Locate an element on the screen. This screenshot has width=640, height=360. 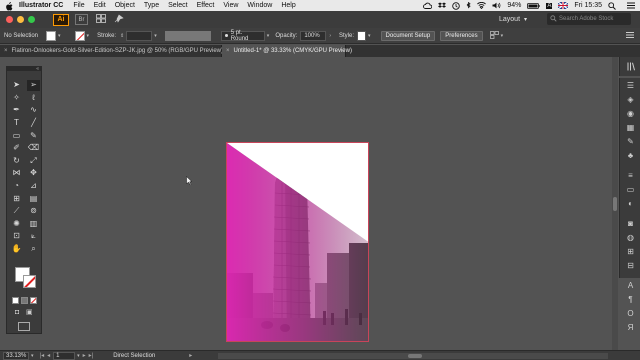
libraries-icon is located at coordinates (630, 66).